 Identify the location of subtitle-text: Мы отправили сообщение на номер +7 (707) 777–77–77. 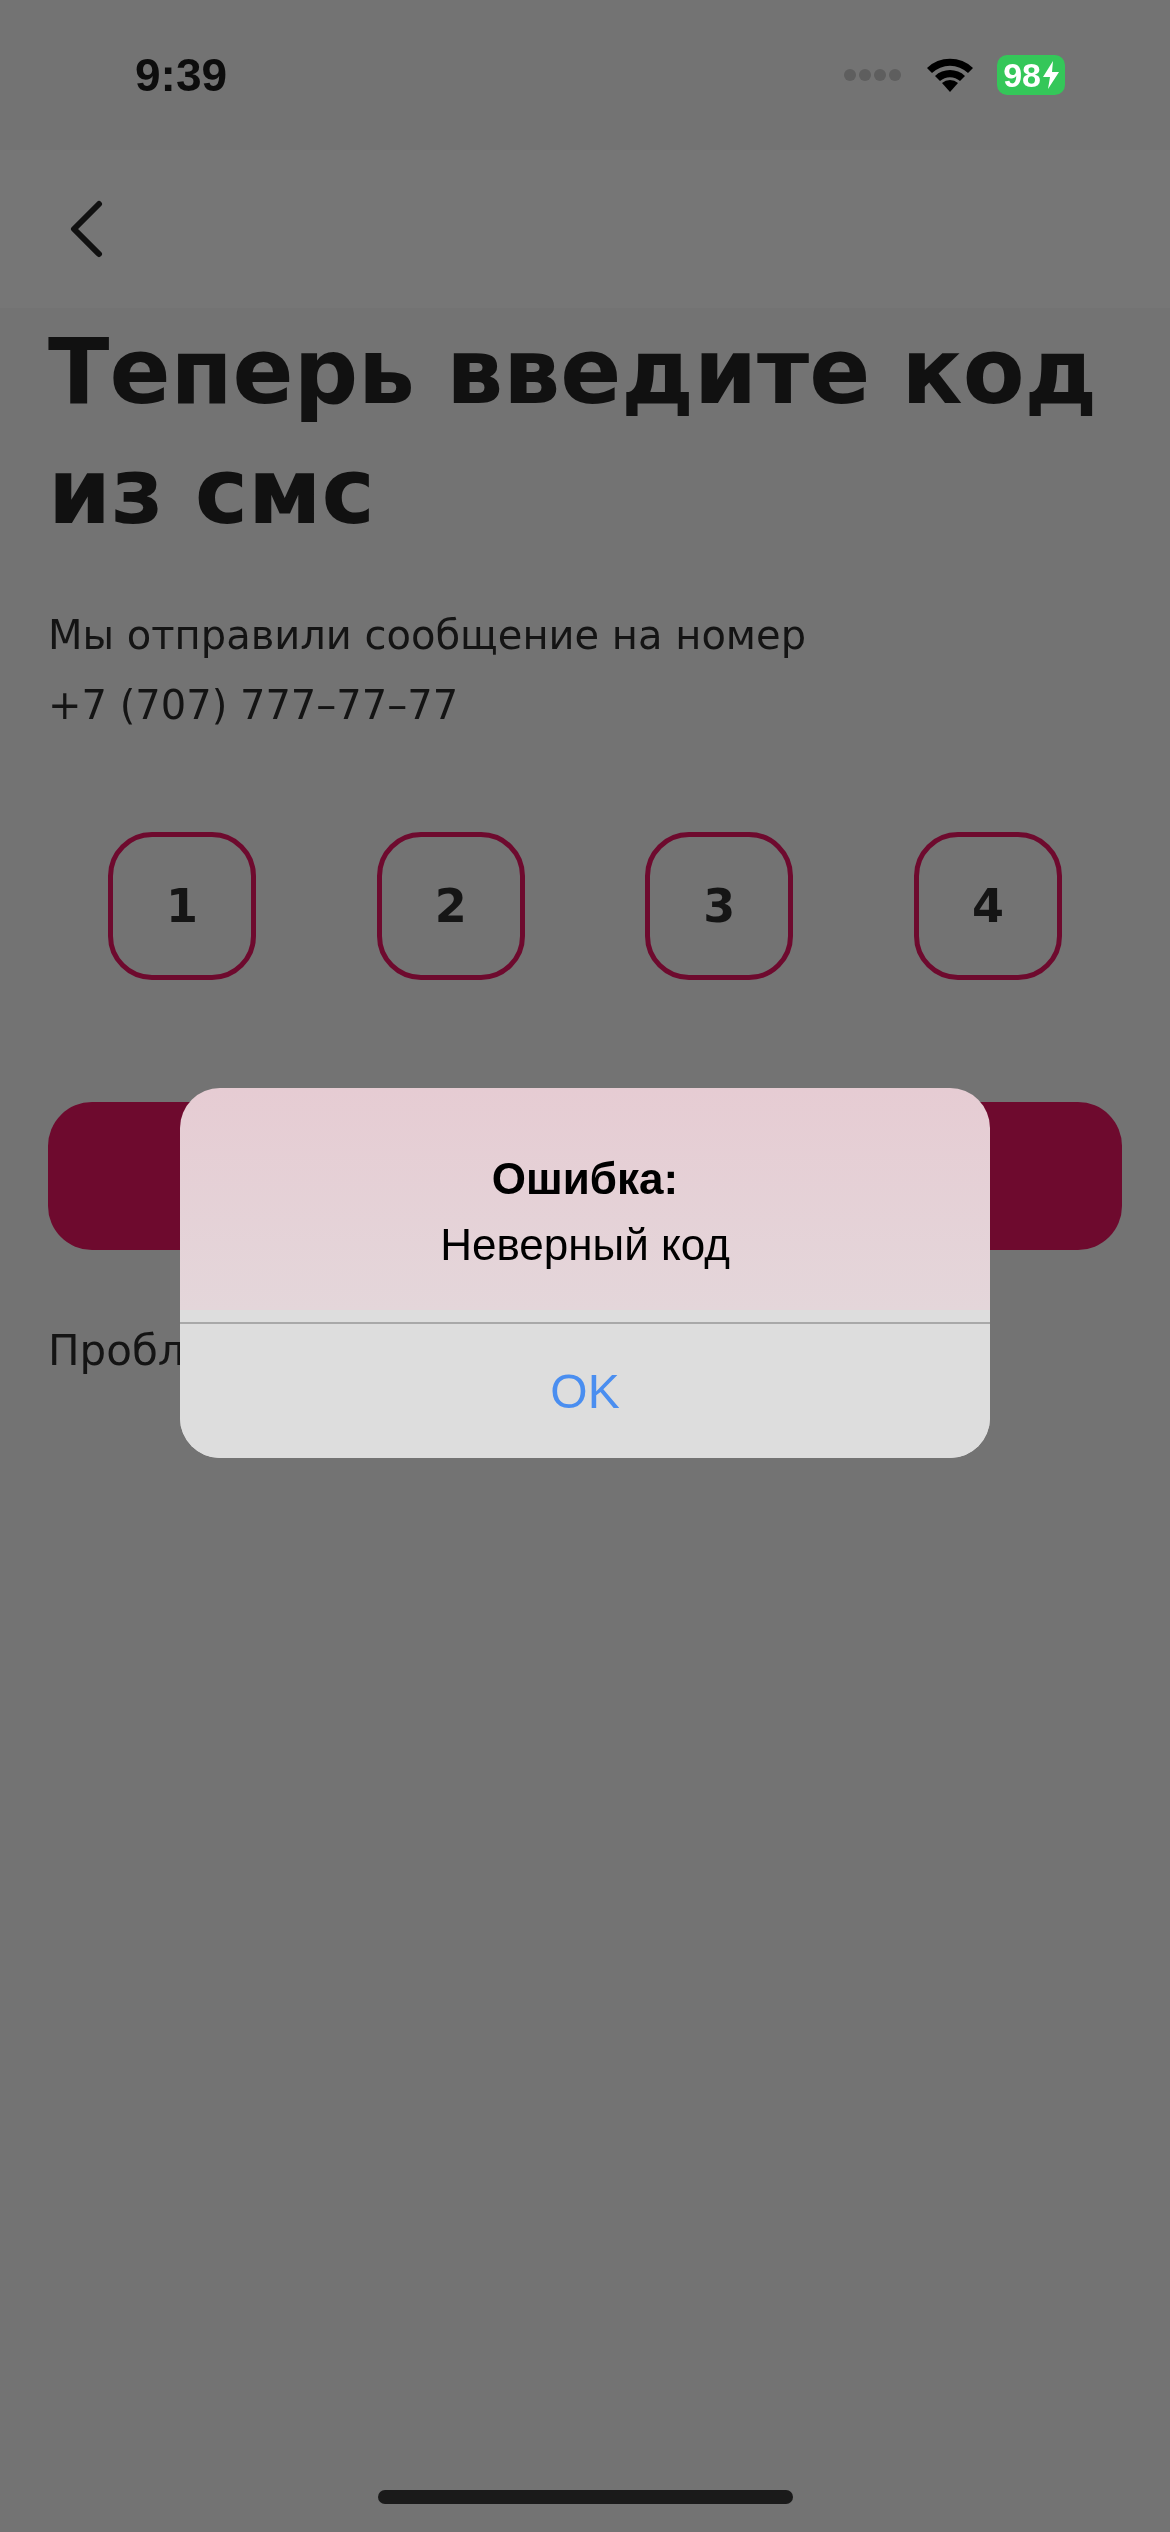
(428, 670).